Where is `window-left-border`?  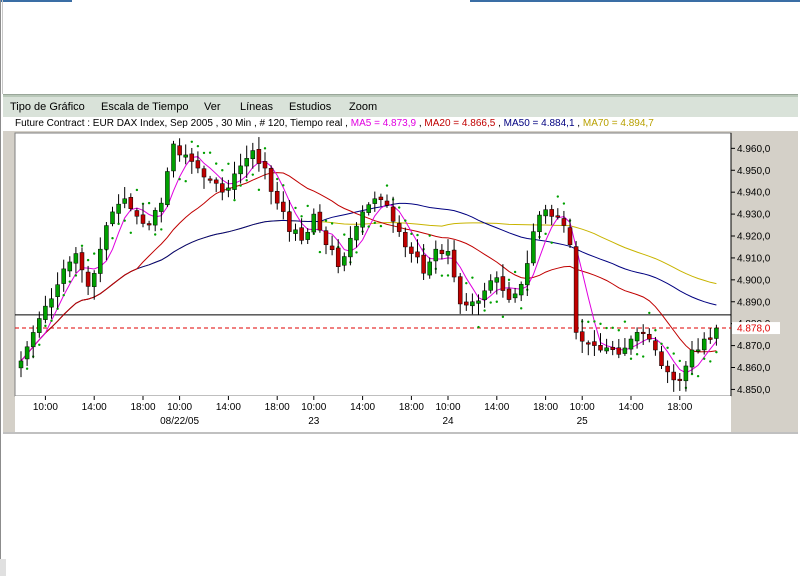
window-left-border is located at coordinates (0, 288).